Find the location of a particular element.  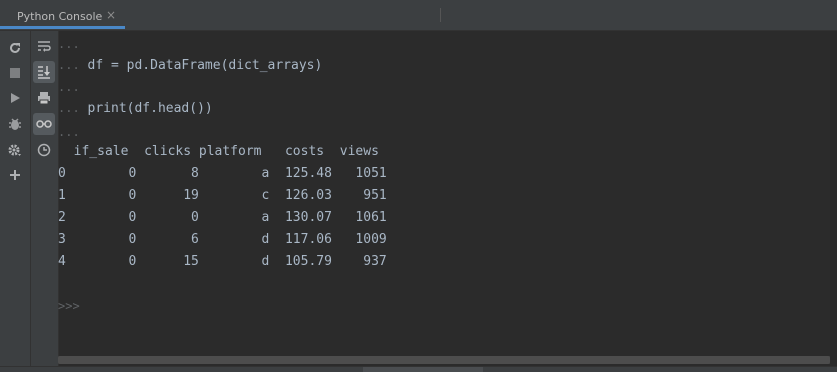

console-toolbar-right is located at coordinates (45, 198).